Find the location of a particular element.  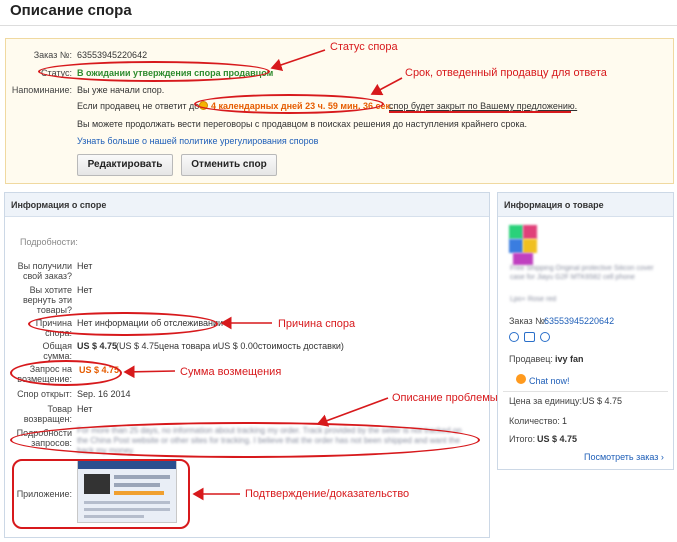

unit-price-label: Цена за единицу: is located at coordinates (546, 401).